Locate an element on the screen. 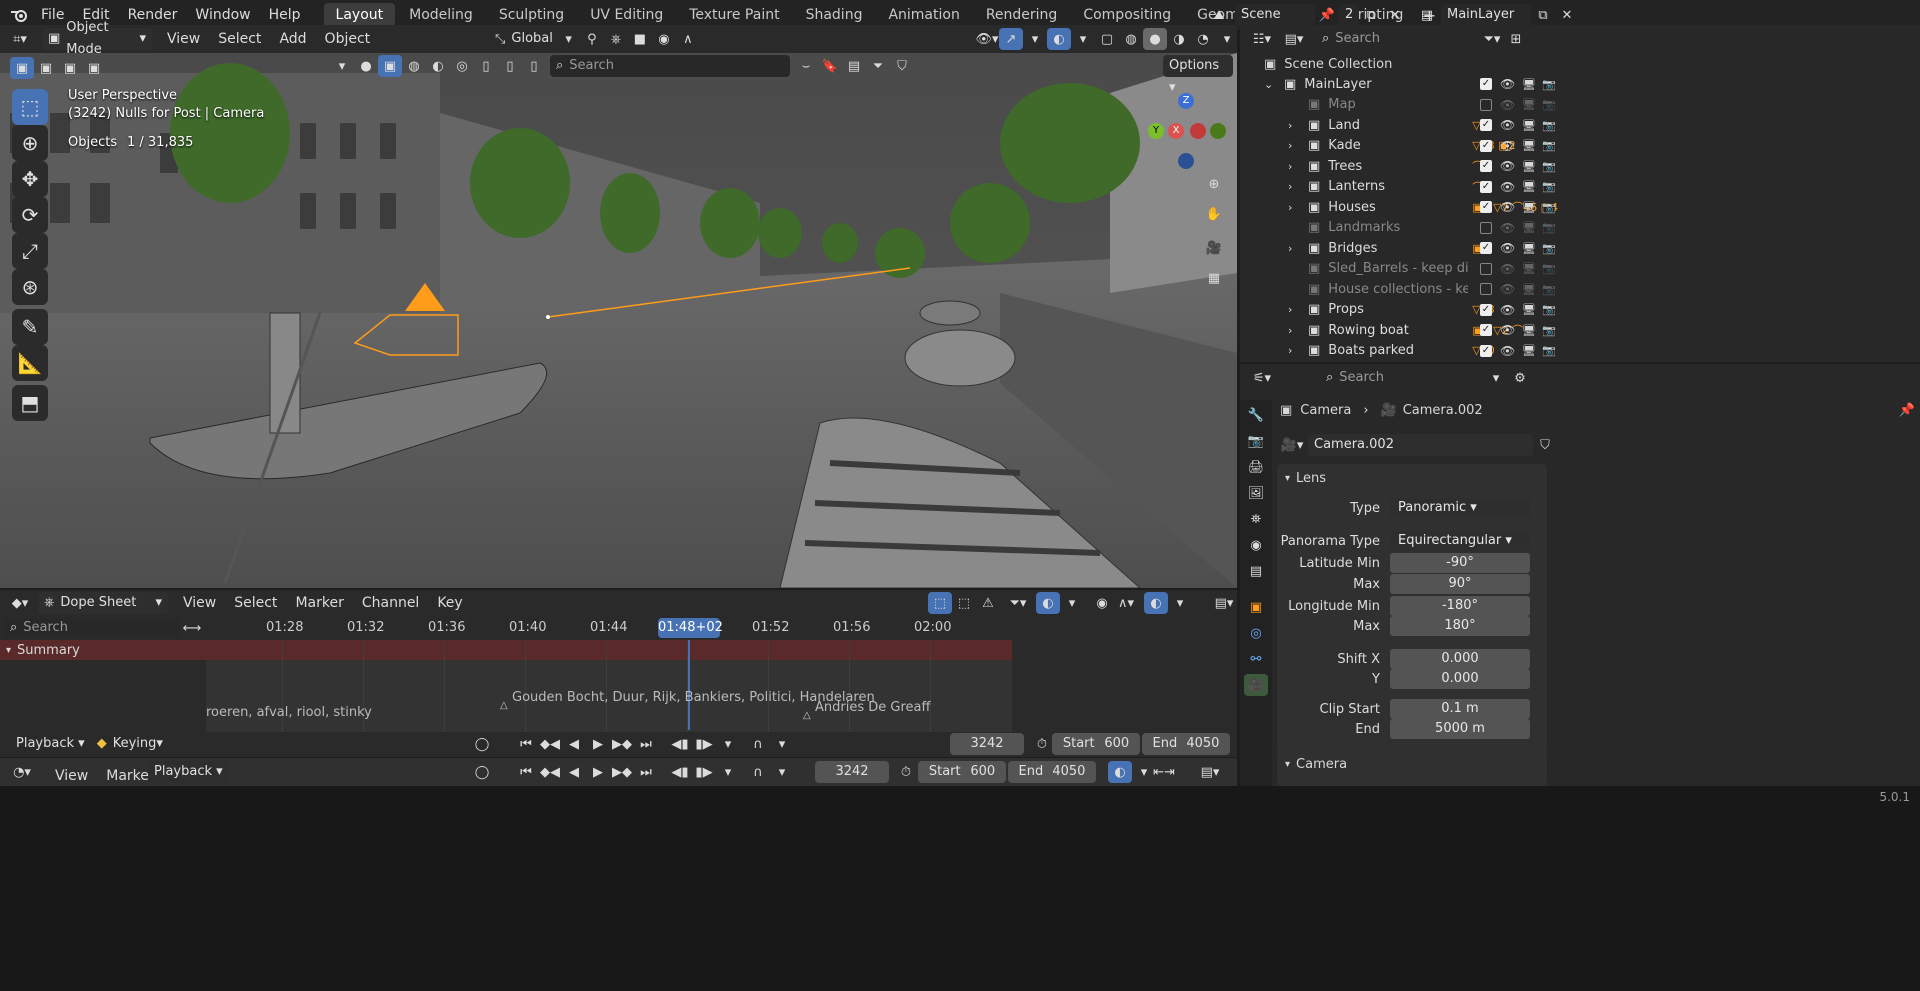 The width and height of the screenshot is (1920, 991). datablock-name-field: Camera.002 is located at coordinates (1420, 445).